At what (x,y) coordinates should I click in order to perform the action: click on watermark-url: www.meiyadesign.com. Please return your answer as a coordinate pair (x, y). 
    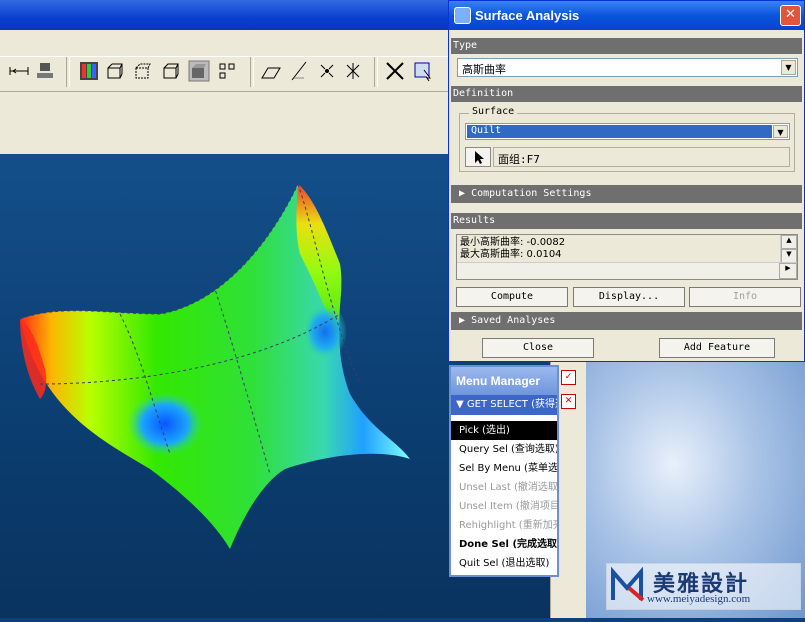
    Looking at the image, I should click on (699, 599).